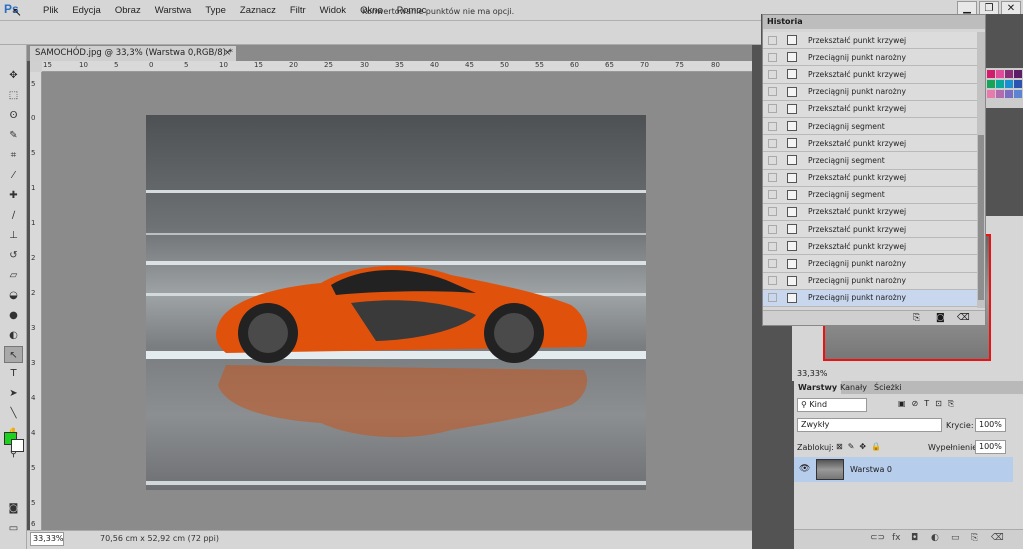 This screenshot has height=549, width=1023. I want to click on background-color-swatch, so click(17, 445).